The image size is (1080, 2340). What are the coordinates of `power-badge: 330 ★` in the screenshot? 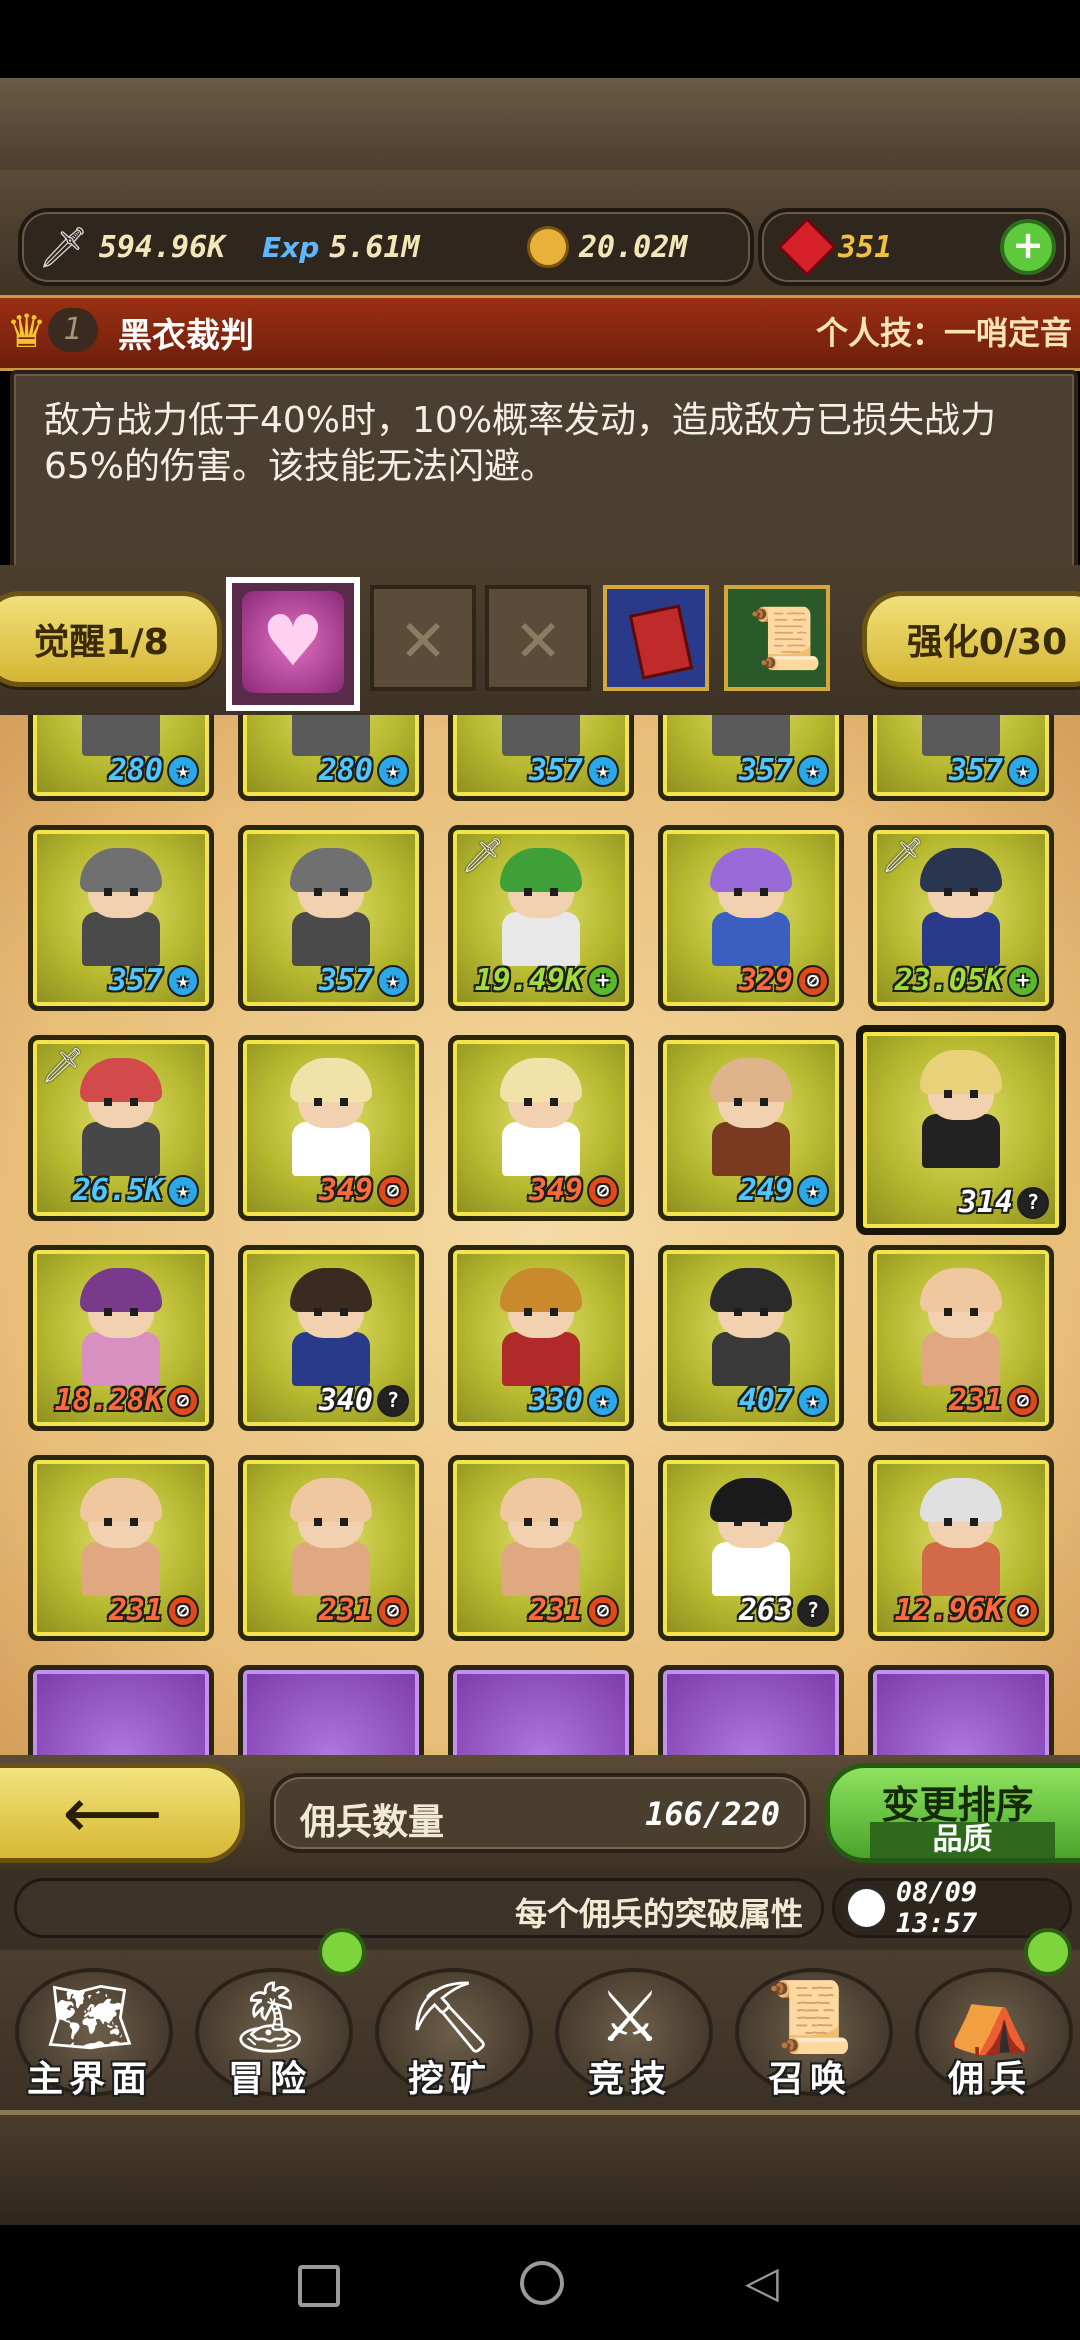 It's located at (574, 1400).